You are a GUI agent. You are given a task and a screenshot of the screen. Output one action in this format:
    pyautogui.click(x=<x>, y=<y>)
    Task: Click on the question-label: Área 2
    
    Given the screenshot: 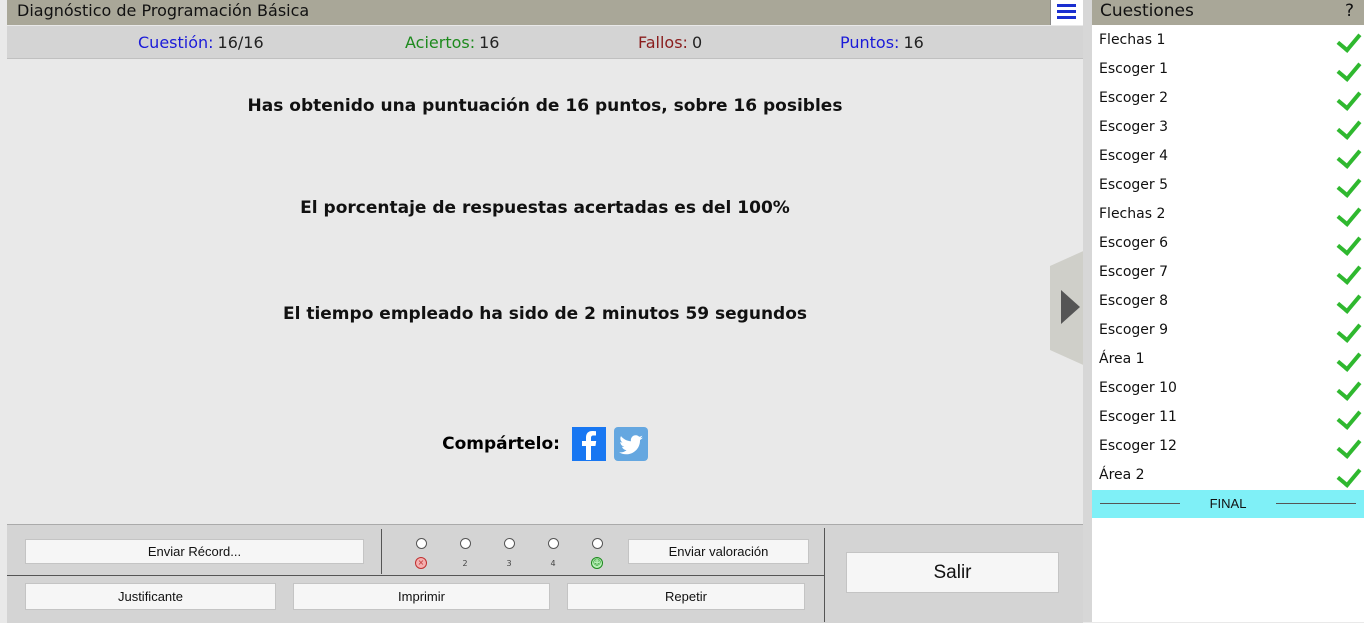 What is the action you would take?
    pyautogui.click(x=1122, y=475)
    